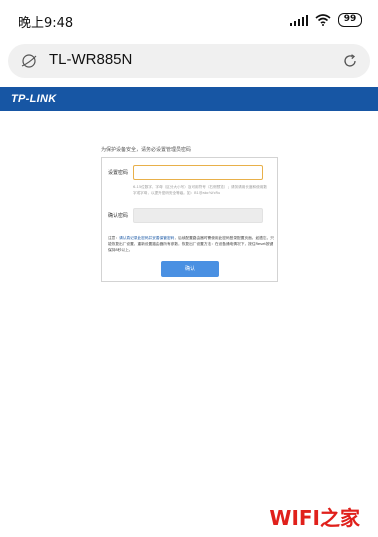 This screenshot has width=378, height=537. I want to click on router-header: TP-LINK, so click(189, 99).